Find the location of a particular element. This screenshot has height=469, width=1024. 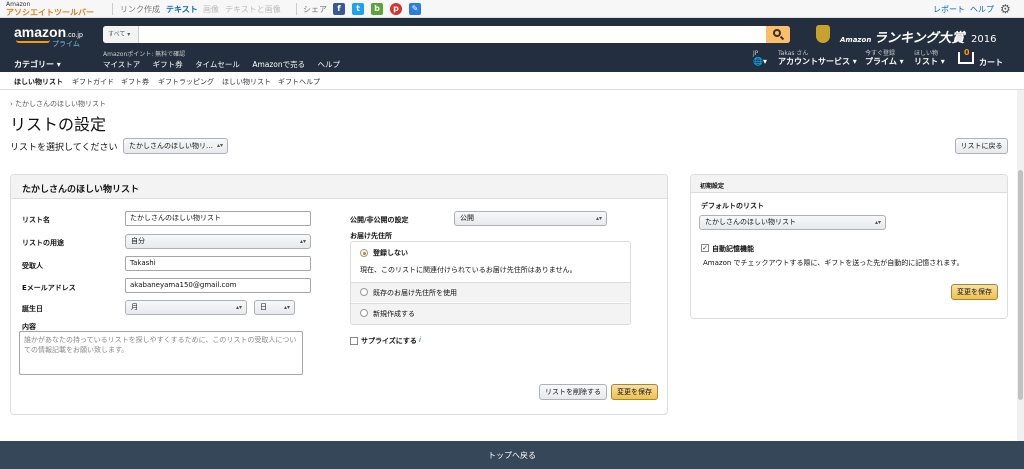

page-title: リストの設定 is located at coordinates (58, 124).